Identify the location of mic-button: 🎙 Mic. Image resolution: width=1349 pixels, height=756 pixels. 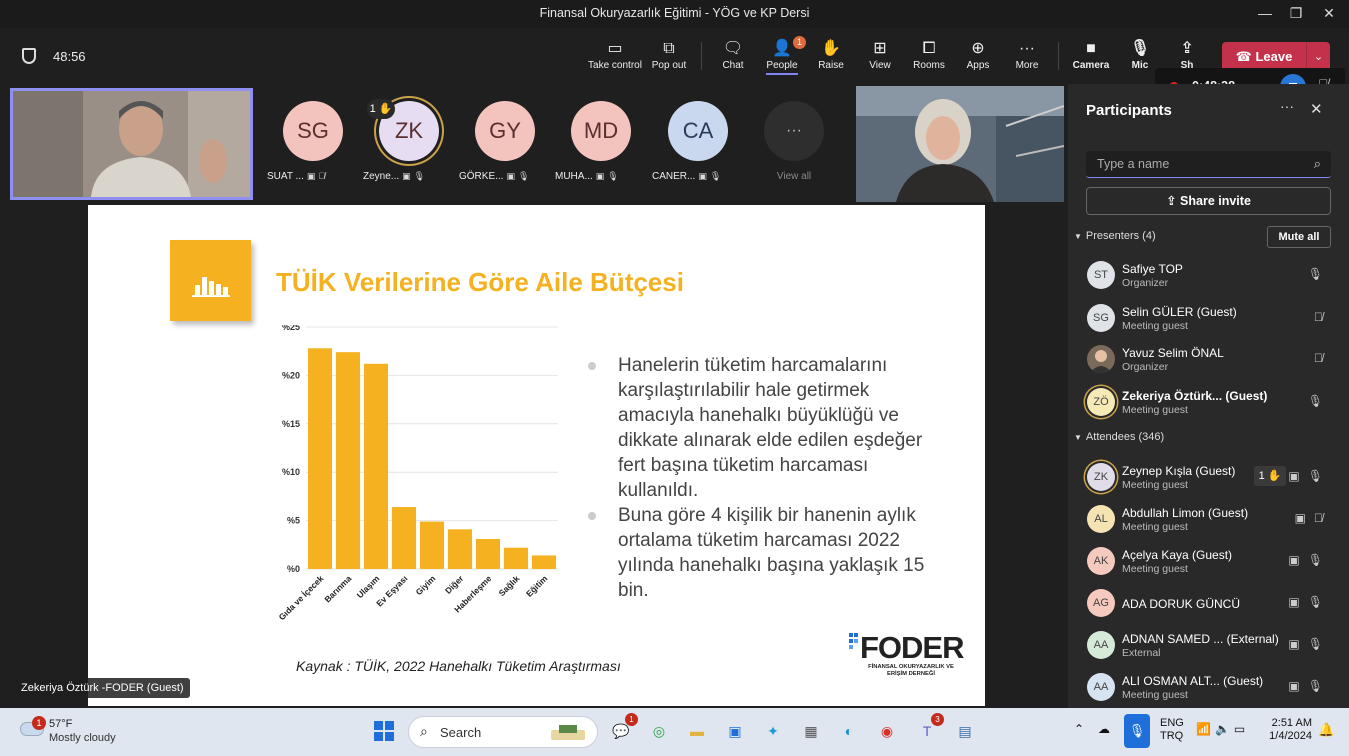
(1140, 54).